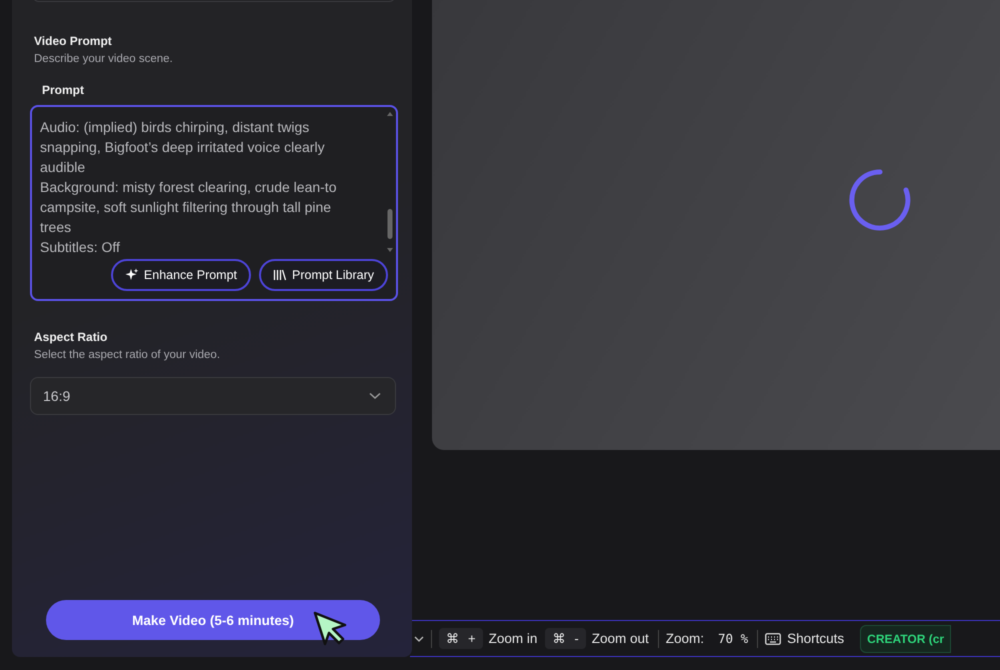 The width and height of the screenshot is (1000, 670). I want to click on section-title: Video Prompt, so click(73, 41).